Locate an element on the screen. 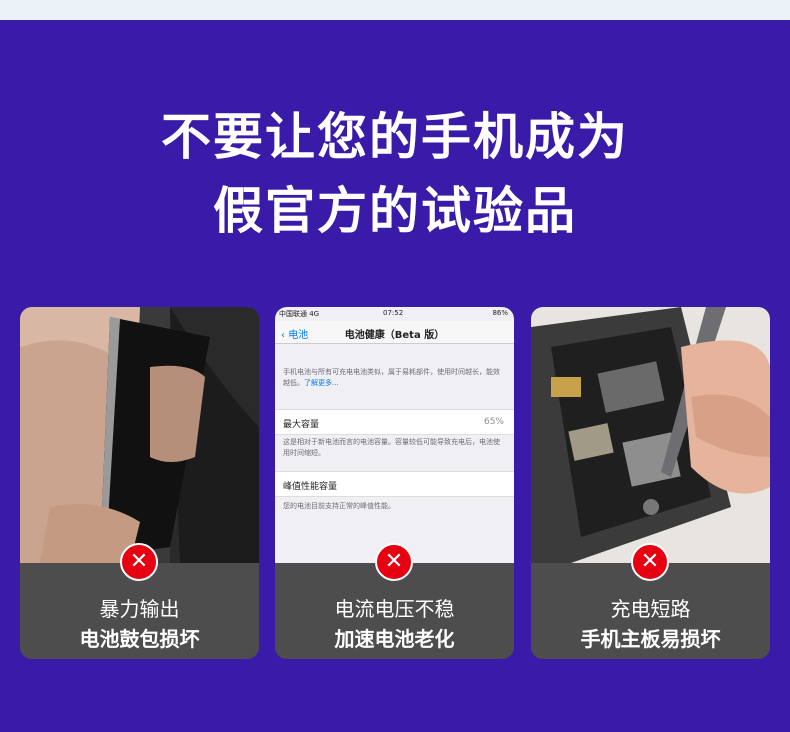 The image size is (790, 732). card-short-circuit: ✕ 充电短路 手机主板易损坏 is located at coordinates (650, 483).